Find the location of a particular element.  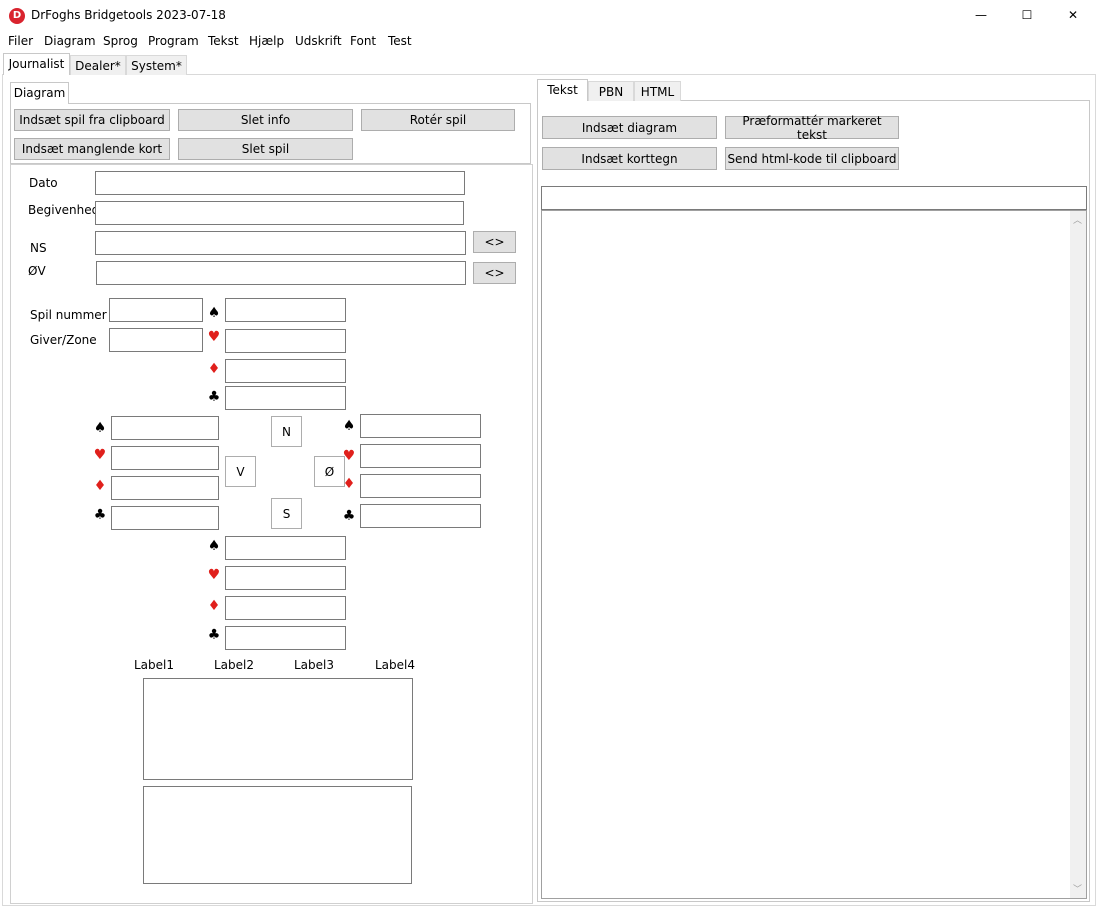

west-hearts-input is located at coordinates (165, 458).